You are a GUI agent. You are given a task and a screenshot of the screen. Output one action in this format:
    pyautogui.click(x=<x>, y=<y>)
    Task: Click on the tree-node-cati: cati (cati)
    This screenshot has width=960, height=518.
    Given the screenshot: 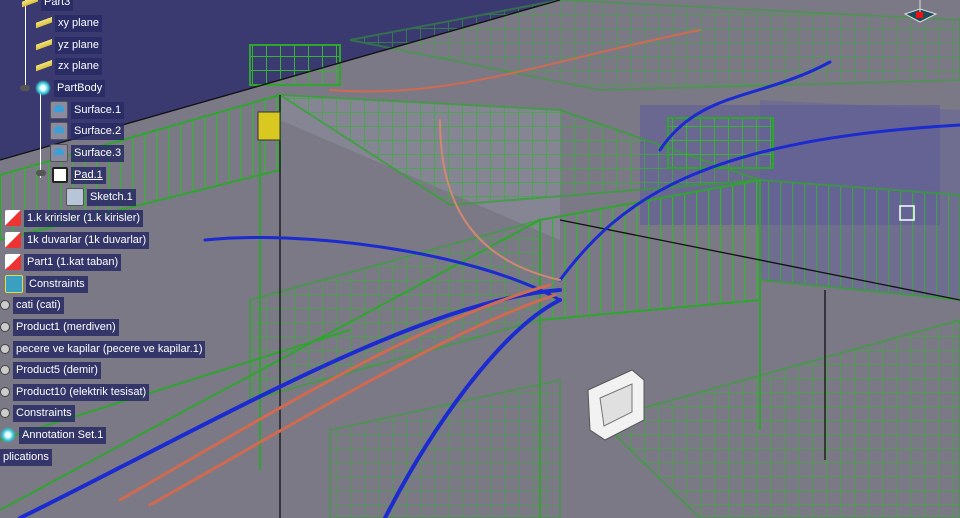 What is the action you would take?
    pyautogui.click(x=32, y=305)
    